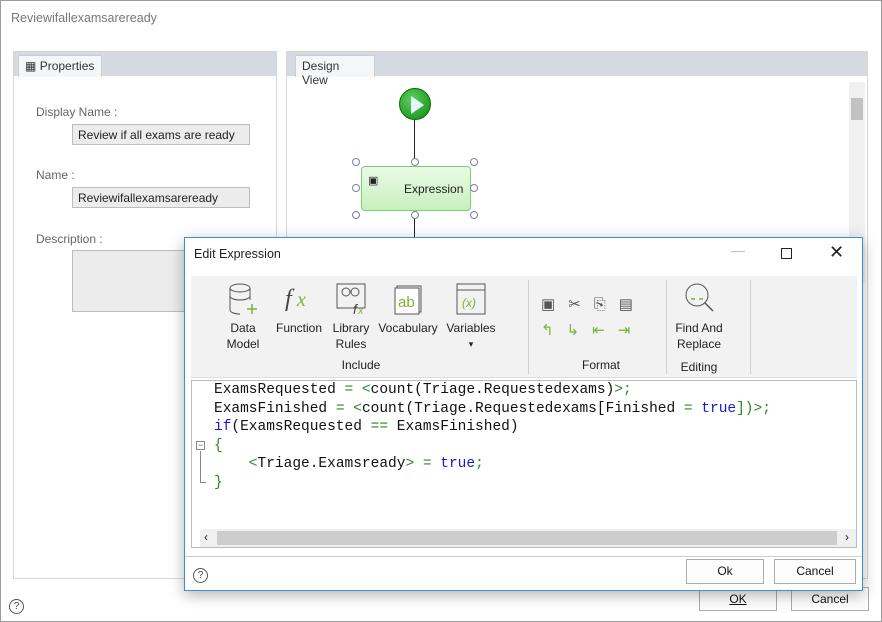 The height and width of the screenshot is (622, 882). What do you see at coordinates (600, 365) in the screenshot?
I see `format-group-label: Format` at bounding box center [600, 365].